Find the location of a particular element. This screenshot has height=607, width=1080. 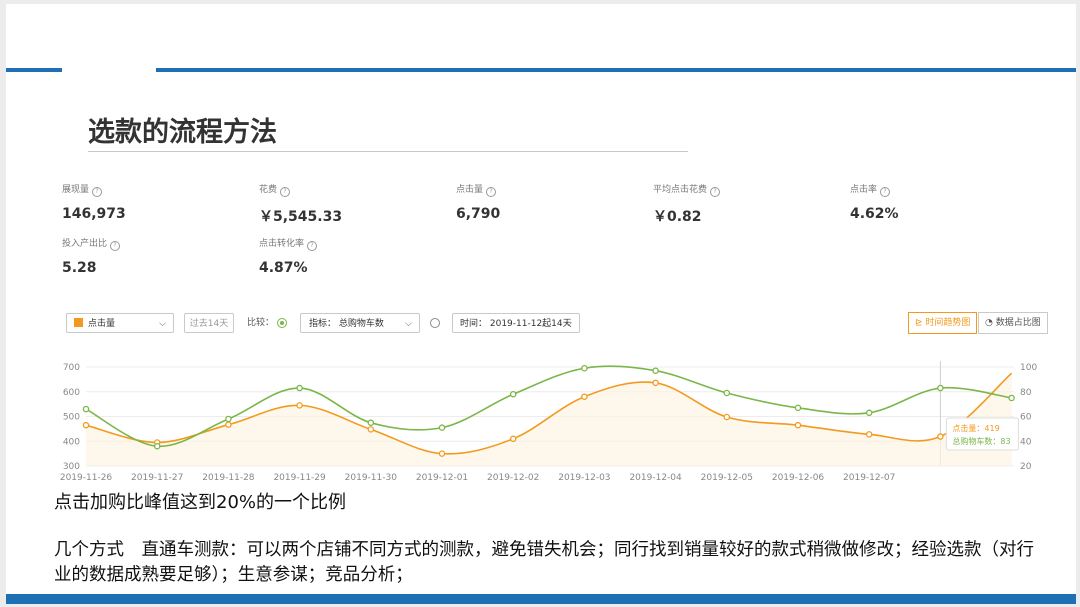

x-axis-tick-label: 2019-12-06 is located at coordinates (798, 478).